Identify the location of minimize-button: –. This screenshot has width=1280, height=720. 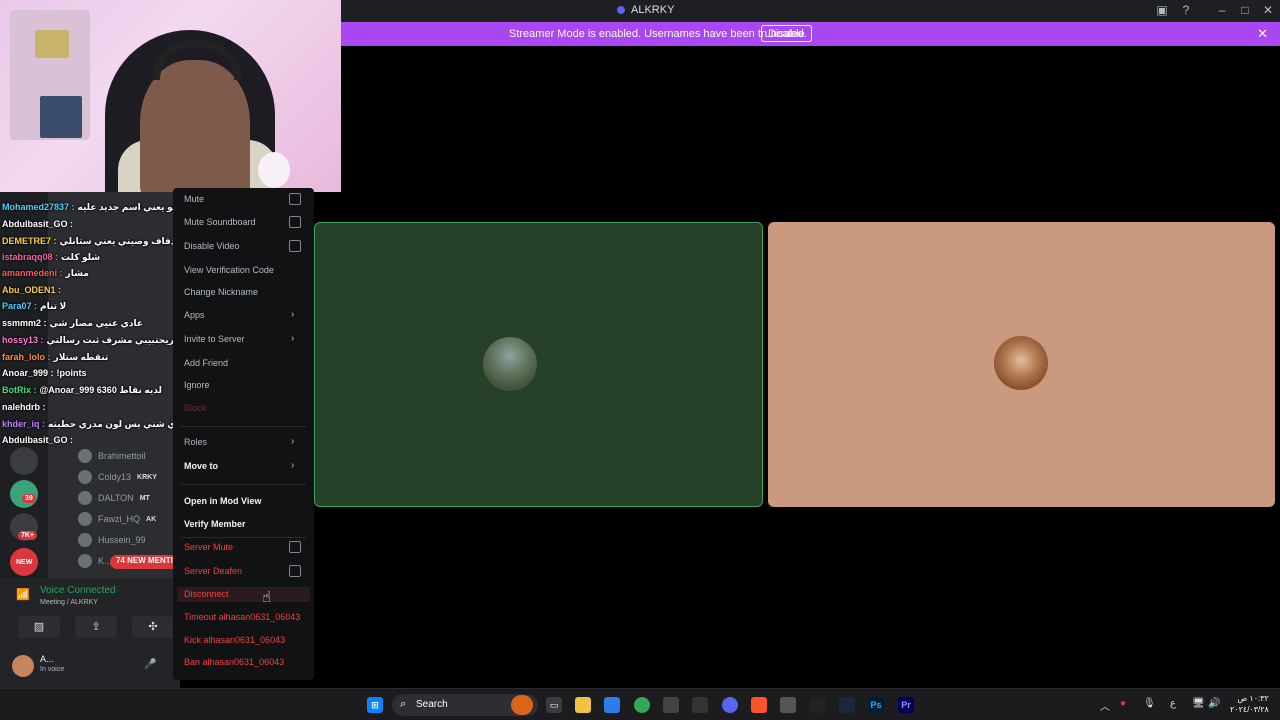
(1222, 10).